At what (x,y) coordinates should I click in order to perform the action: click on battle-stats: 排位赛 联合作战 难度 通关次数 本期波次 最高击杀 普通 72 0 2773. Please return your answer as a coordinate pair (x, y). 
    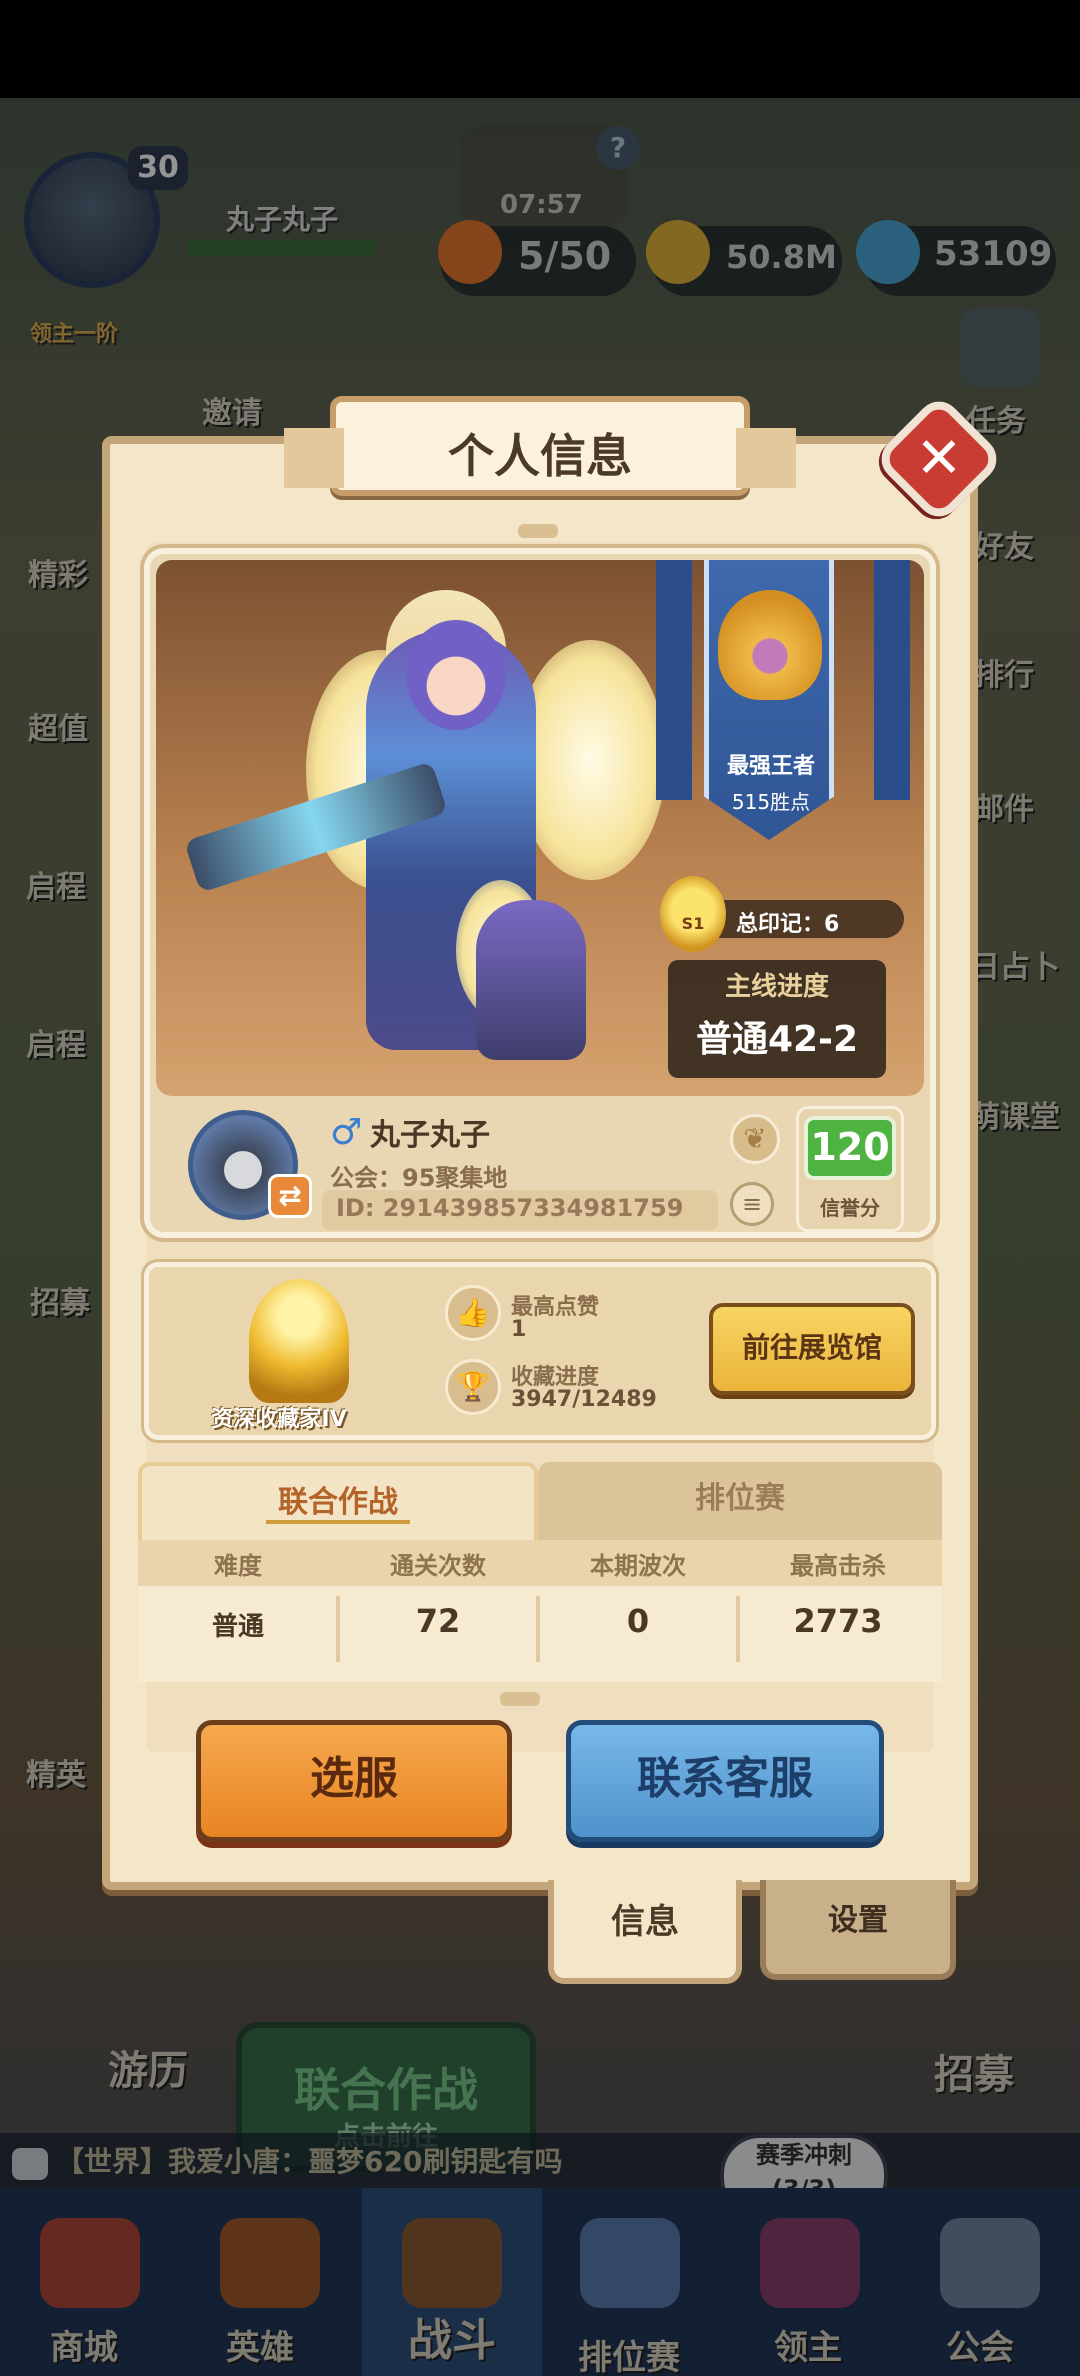
    Looking at the image, I should click on (540, 1572).